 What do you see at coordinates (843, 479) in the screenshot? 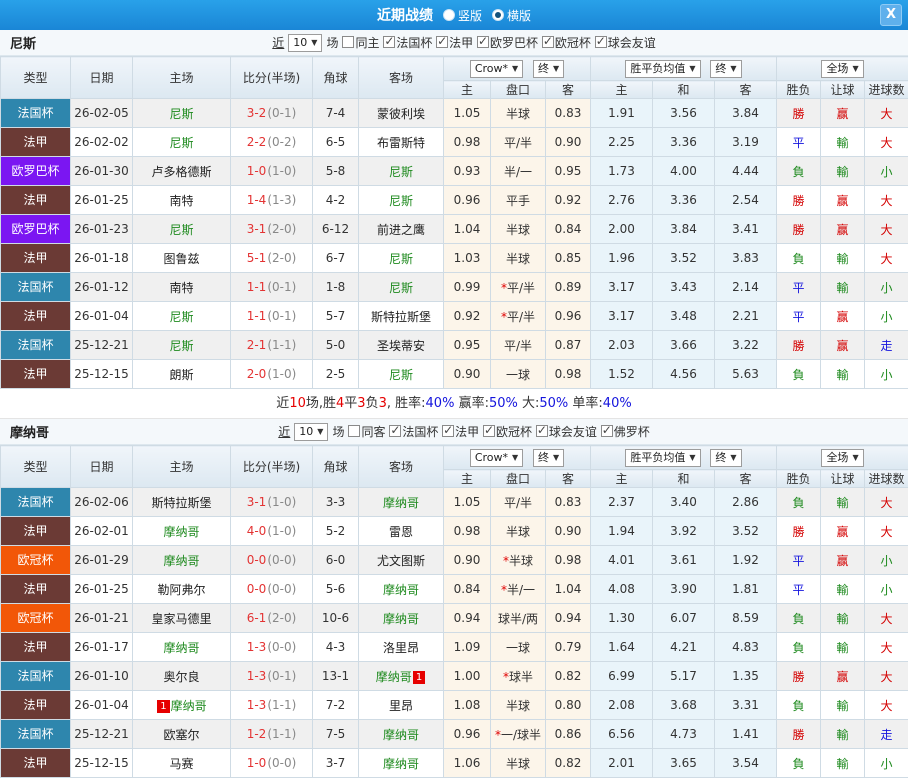
I see `col-handicap-result: 让球` at bounding box center [843, 479].